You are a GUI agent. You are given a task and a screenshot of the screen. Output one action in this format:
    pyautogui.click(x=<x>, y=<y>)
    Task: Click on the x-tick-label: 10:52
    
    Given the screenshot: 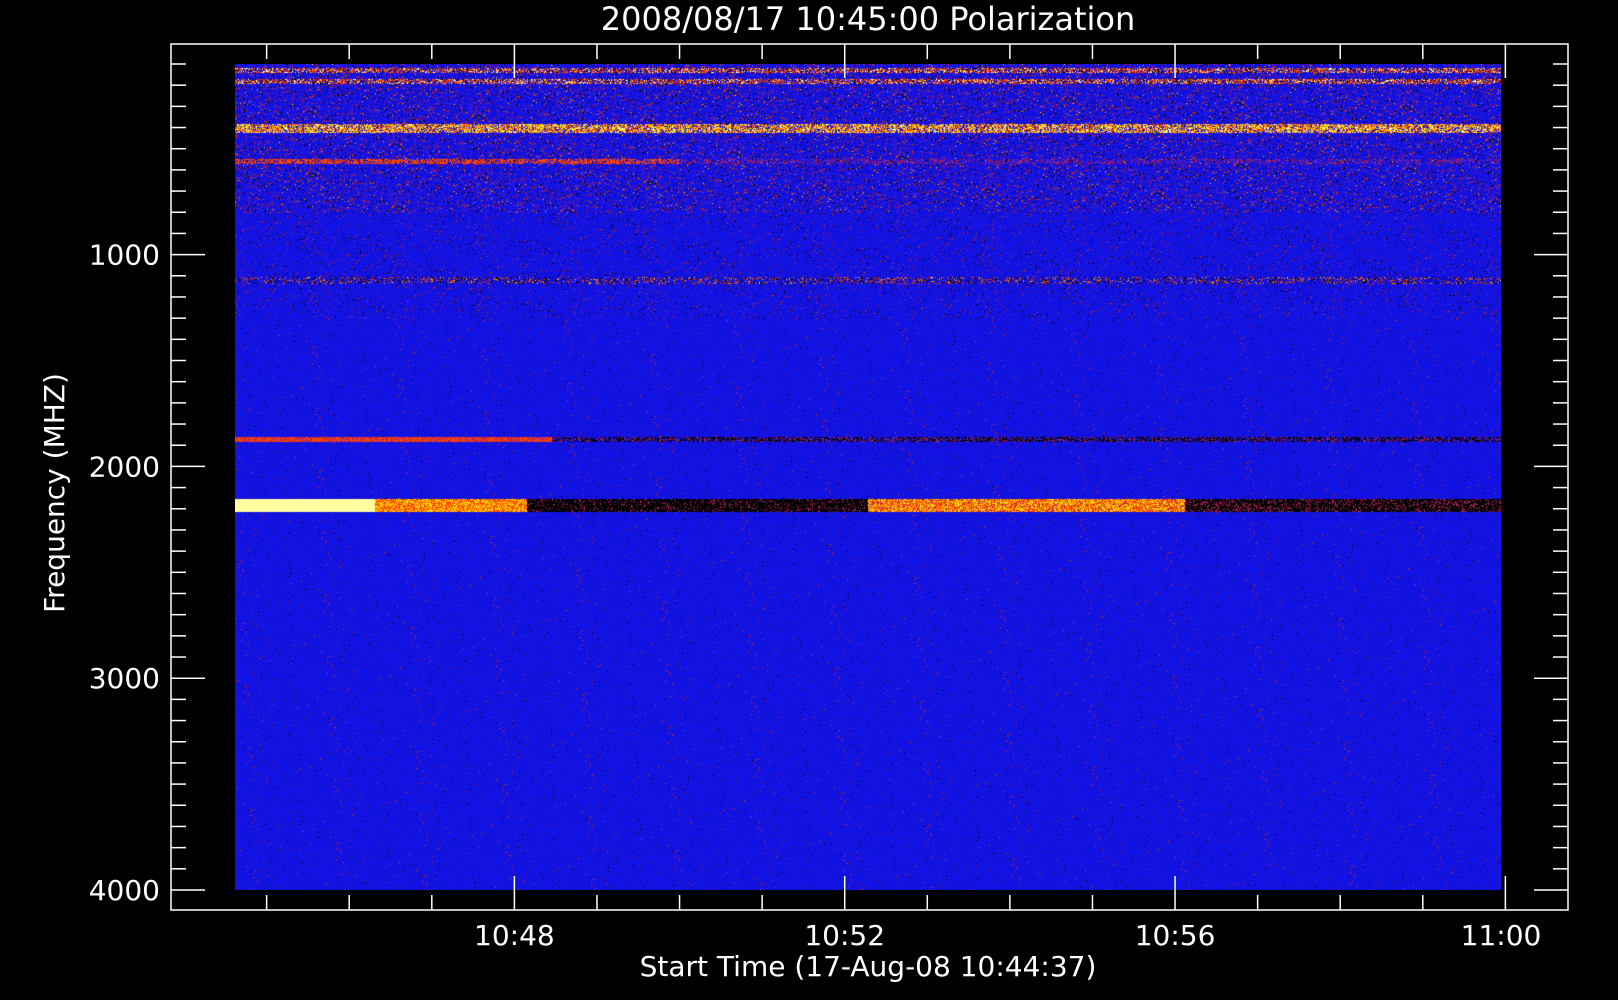 What is the action you would take?
    pyautogui.click(x=844, y=935)
    